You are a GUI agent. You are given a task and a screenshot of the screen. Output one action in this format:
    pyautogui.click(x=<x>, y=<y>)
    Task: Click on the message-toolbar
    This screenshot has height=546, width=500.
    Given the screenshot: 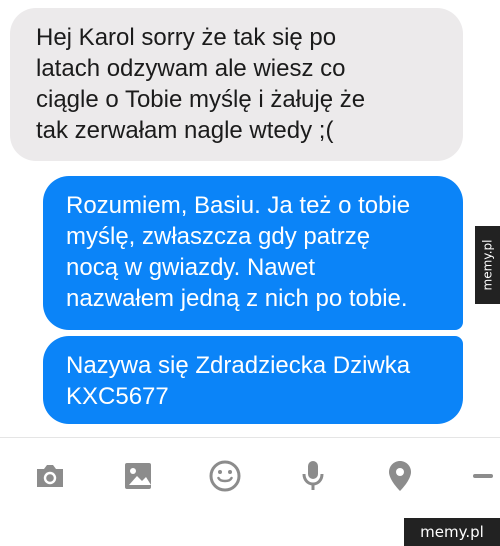 What is the action you would take?
    pyautogui.click(x=250, y=478)
    